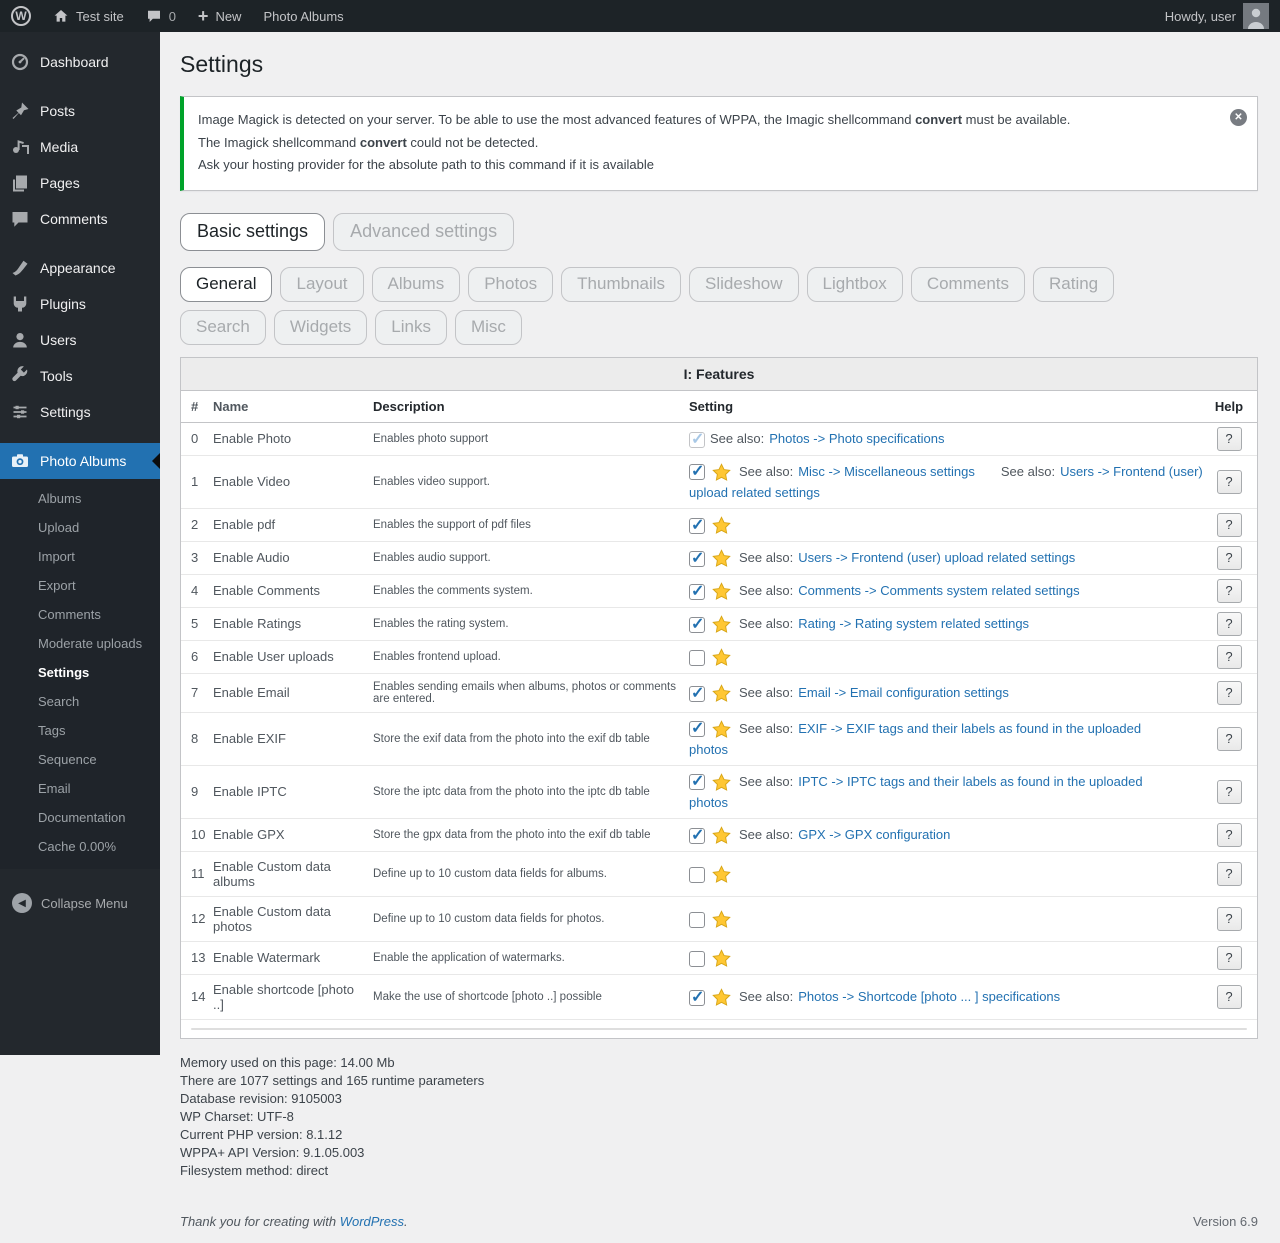 Image resolution: width=1280 pixels, height=1243 pixels. What do you see at coordinates (1217, 16) in the screenshot?
I see `account-menu: Howdy, user` at bounding box center [1217, 16].